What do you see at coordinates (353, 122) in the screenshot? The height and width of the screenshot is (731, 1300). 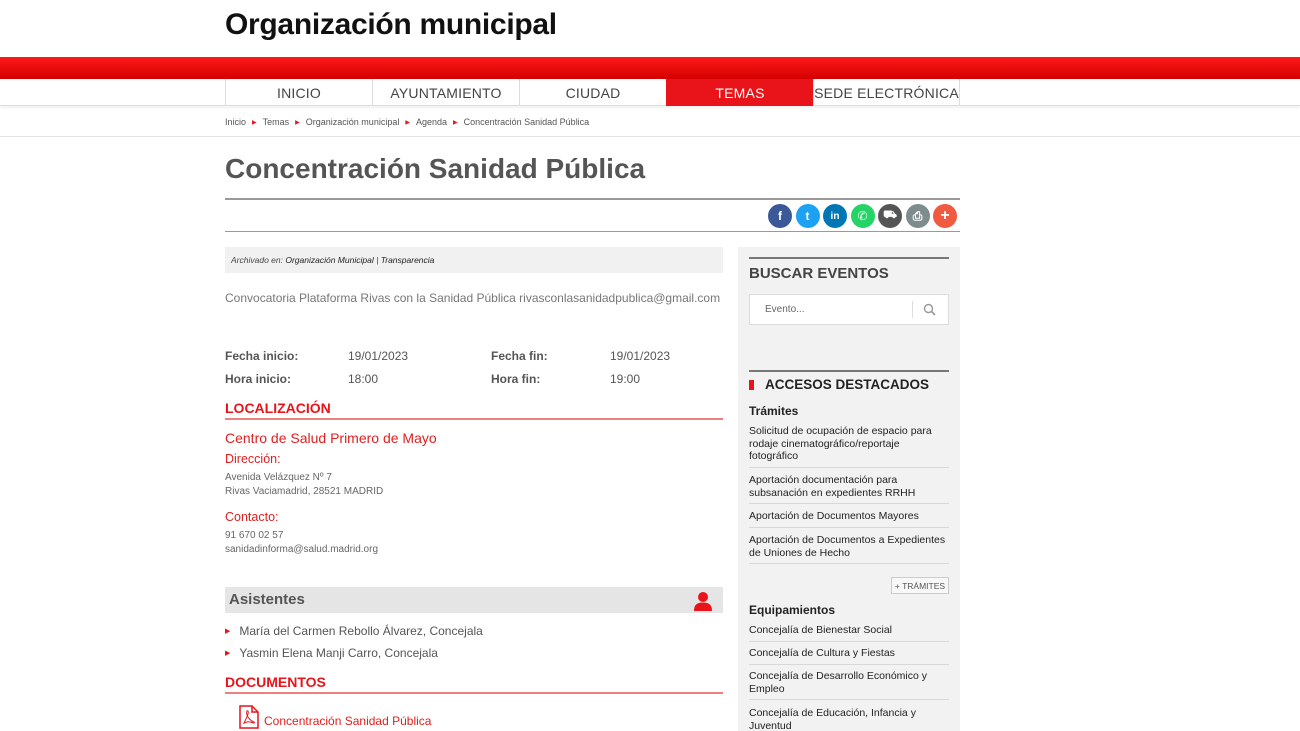 I see `breadcrumb-item-organizacion: Organización municipal` at bounding box center [353, 122].